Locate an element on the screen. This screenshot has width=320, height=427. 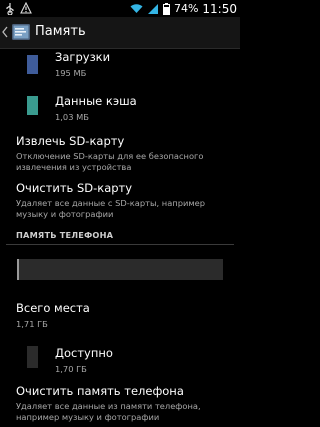
available-item: Доступно 1,70 ГБ is located at coordinates (147, 360).